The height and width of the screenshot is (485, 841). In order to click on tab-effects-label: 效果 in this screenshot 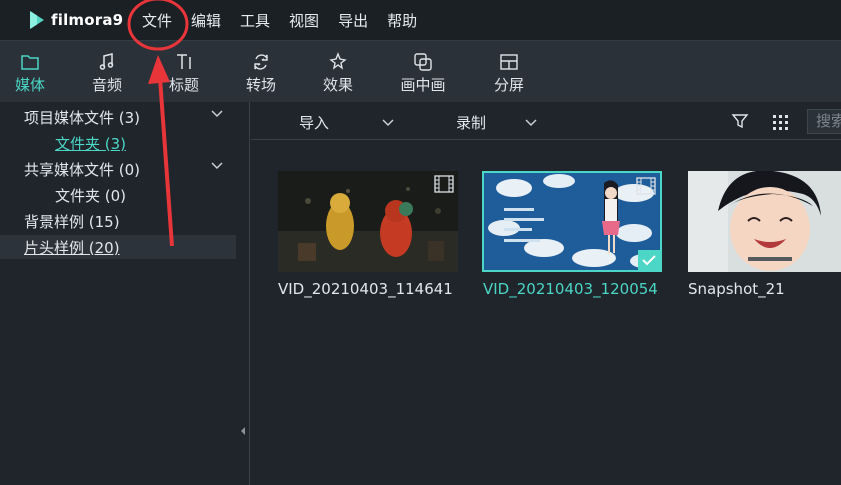, I will do `click(337, 85)`.